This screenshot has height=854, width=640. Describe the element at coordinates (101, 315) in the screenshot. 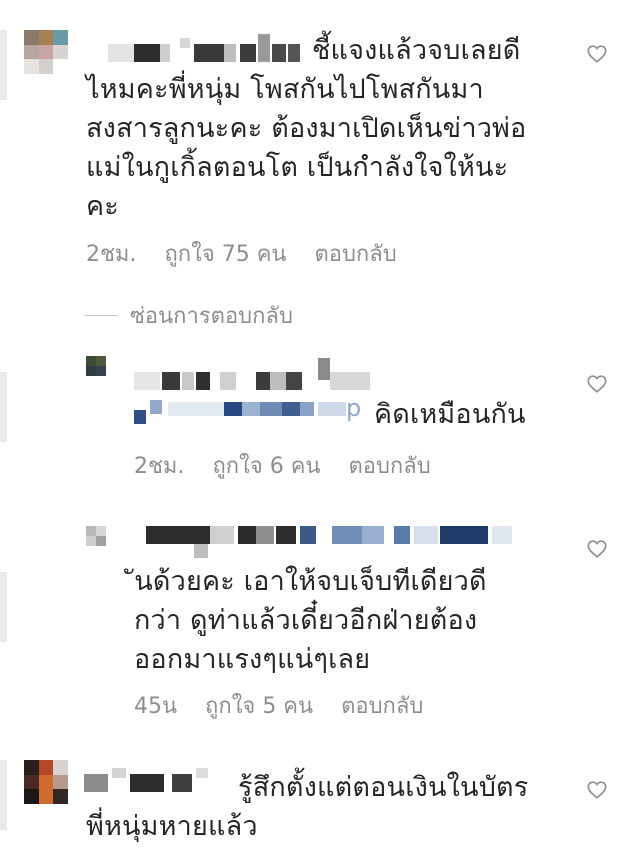

I see `divider-line` at that location.